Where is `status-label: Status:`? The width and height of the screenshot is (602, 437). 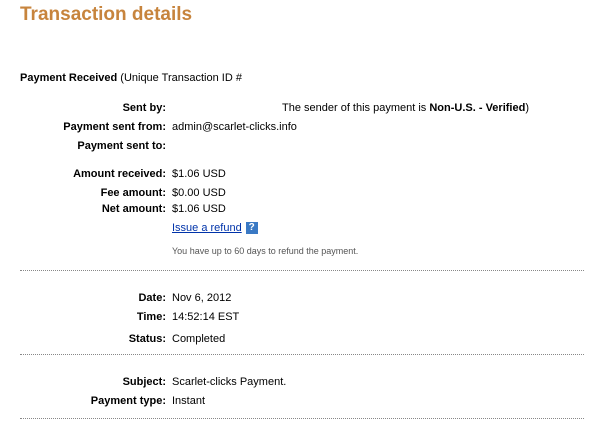
status-label: Status: is located at coordinates (147, 339).